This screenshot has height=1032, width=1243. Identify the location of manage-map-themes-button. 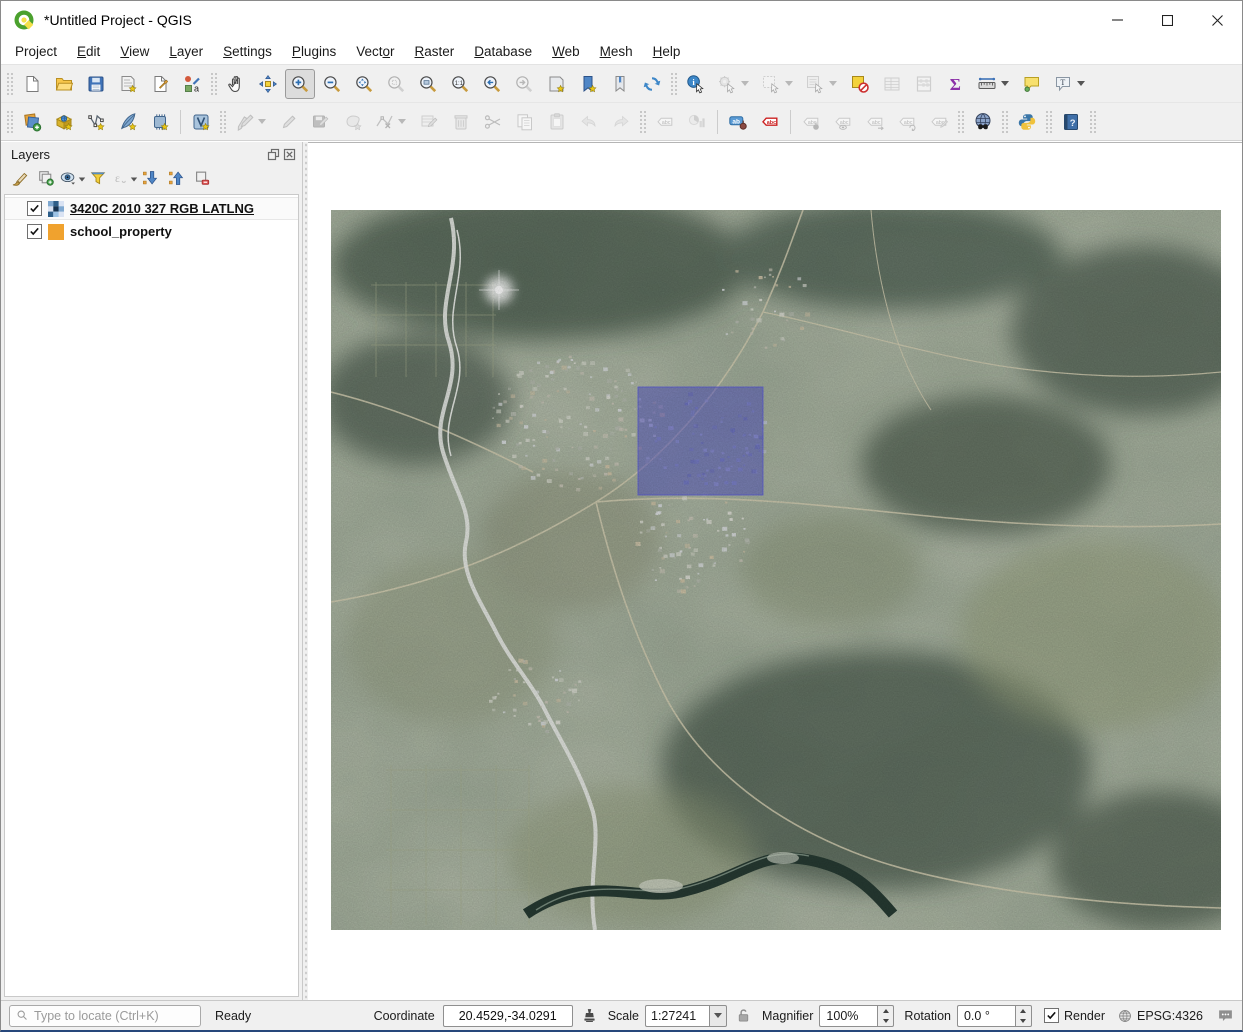
(72, 179).